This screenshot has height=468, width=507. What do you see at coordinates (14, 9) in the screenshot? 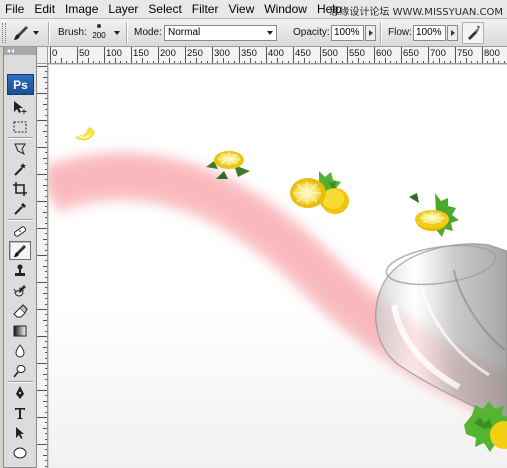
I see `menu-file: File` at bounding box center [14, 9].